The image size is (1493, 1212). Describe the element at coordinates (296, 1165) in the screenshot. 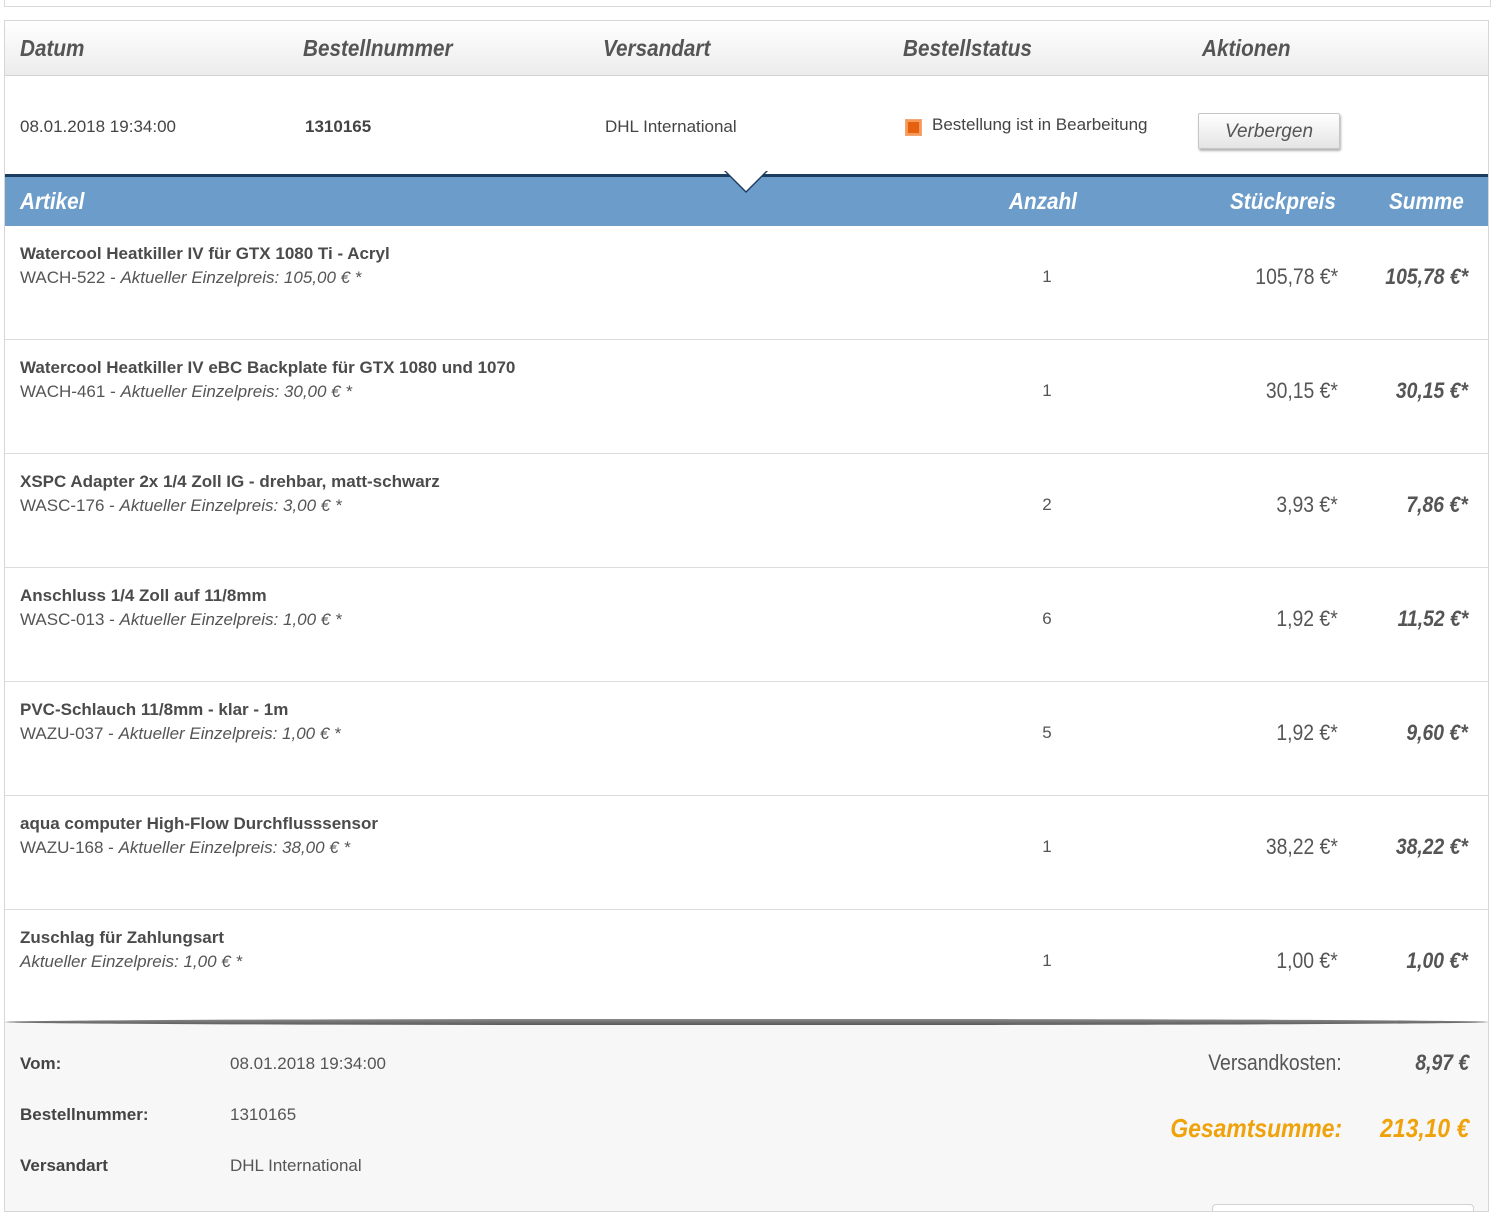

I see `shipping-value: DHL International` at that location.